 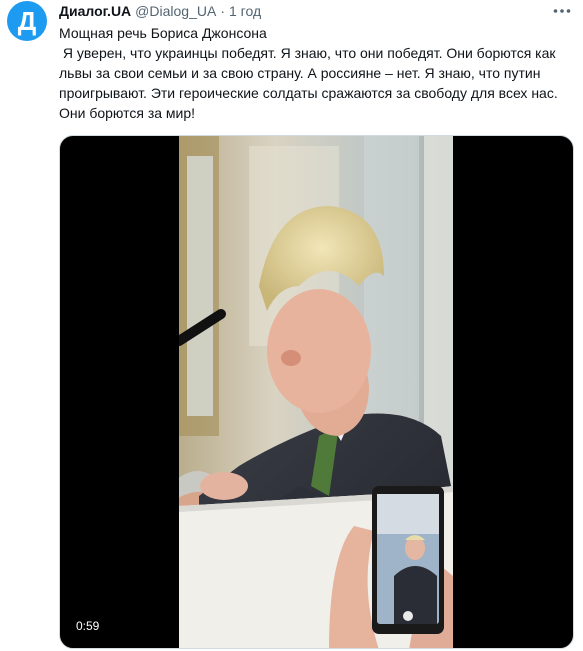 I want to click on tweet-title-line: Мощная речь Бориса Джонсона, so click(x=163, y=33).